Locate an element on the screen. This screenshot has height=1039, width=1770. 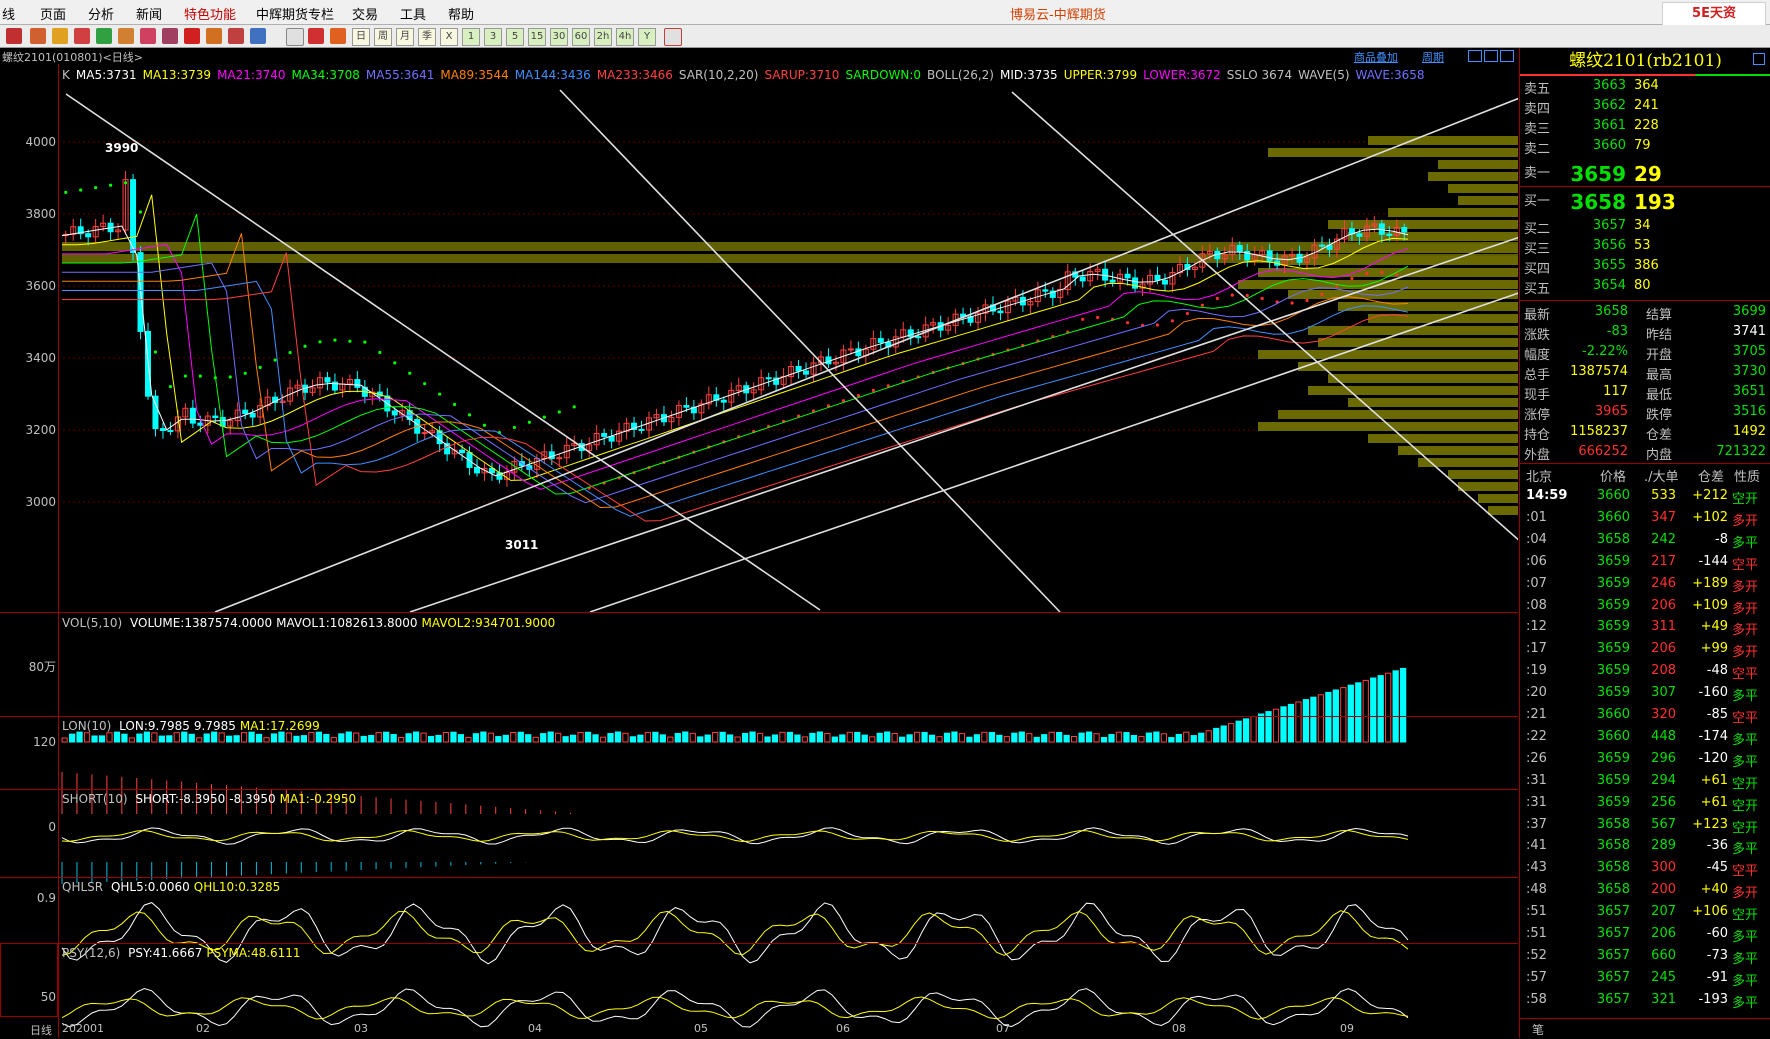
maximize-icon is located at coordinates (1507, 56).